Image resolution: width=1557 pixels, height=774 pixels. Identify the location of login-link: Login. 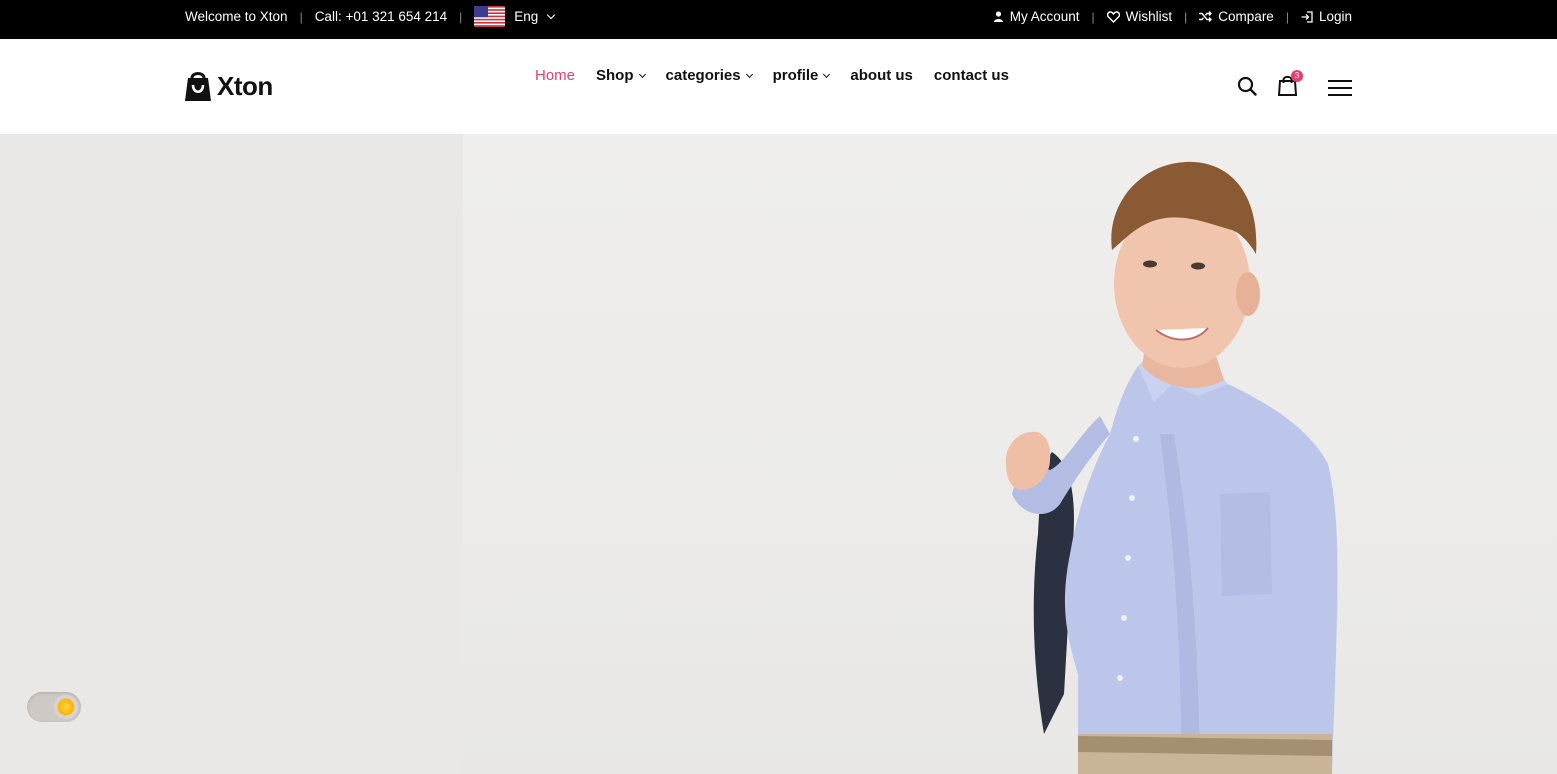
(1326, 16).